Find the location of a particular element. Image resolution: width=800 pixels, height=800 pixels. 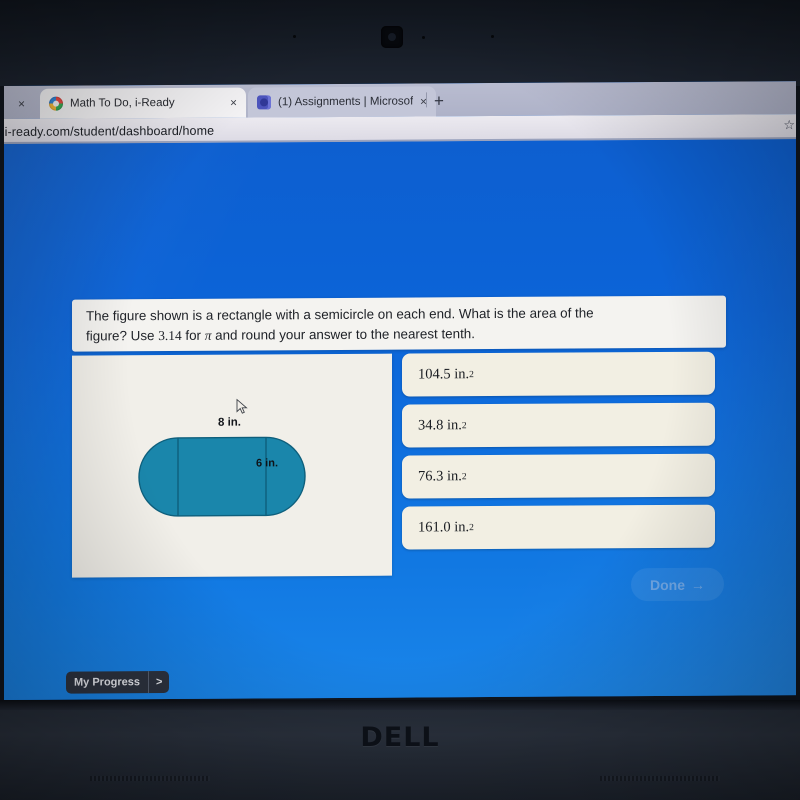

answer-choice: 161.0 in. 2 is located at coordinates (558, 527).